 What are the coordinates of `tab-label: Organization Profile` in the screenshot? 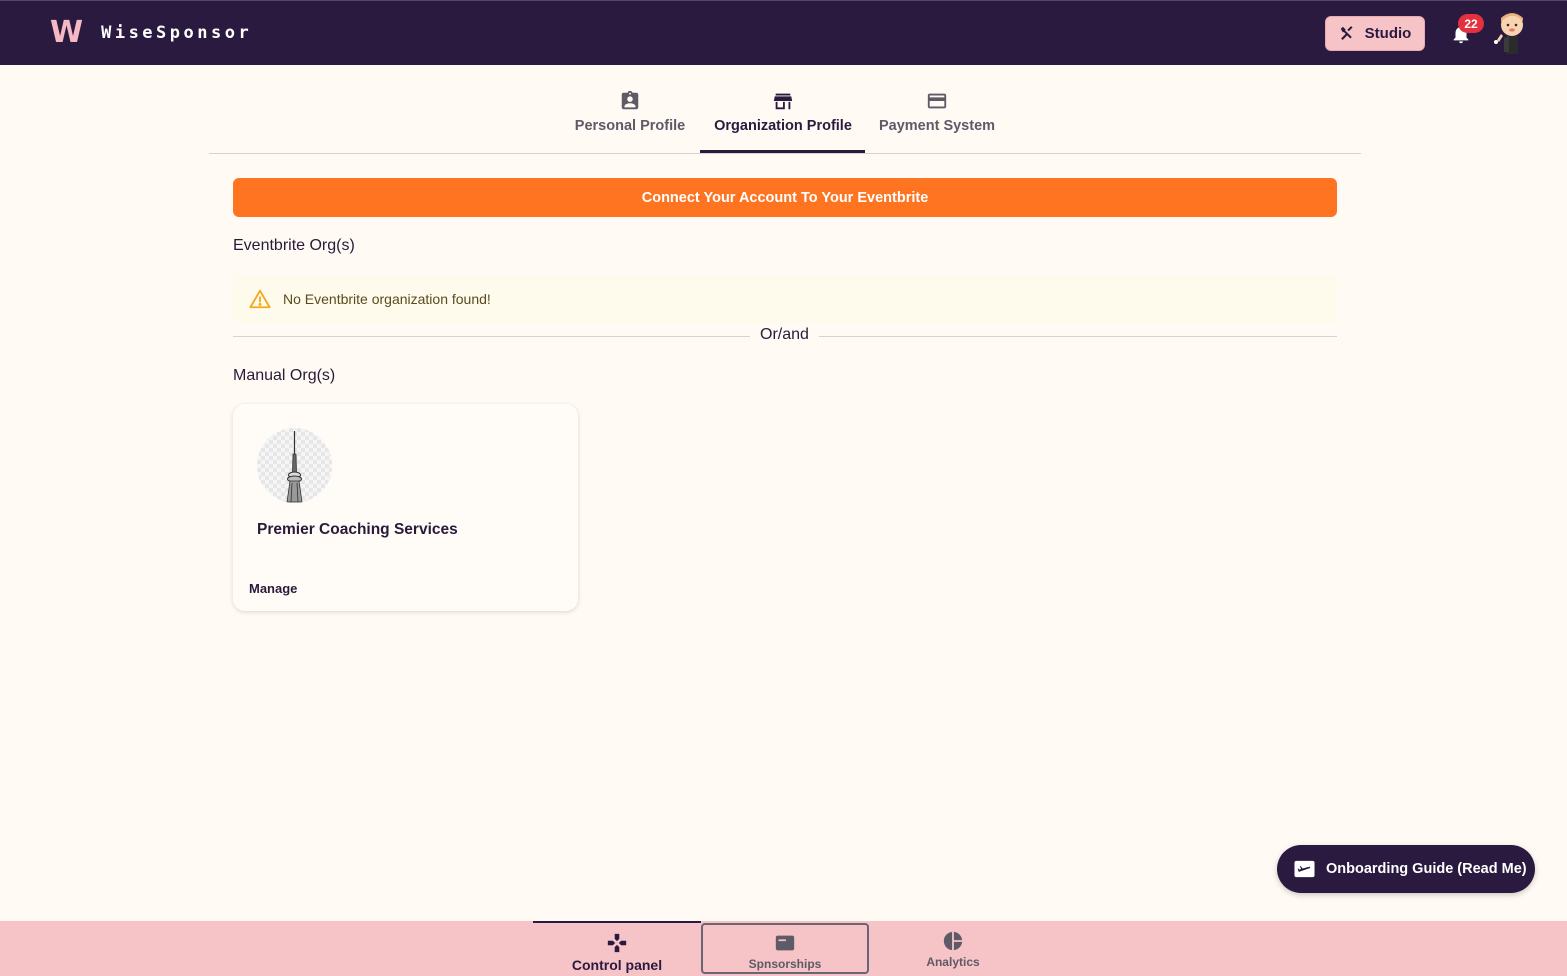 It's located at (783, 126).